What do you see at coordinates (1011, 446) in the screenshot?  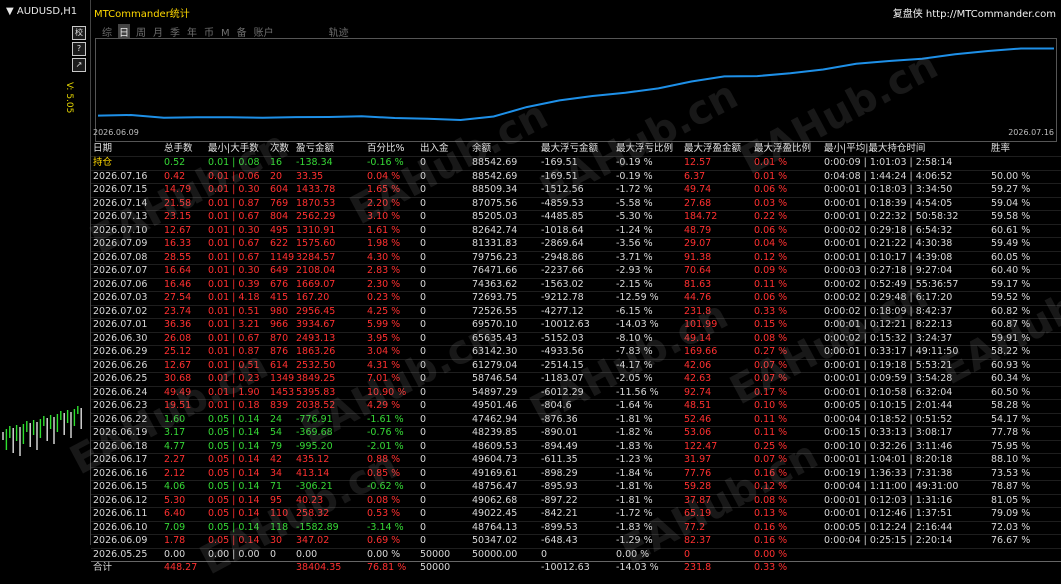 I see `table-cell: 75.95 %` at bounding box center [1011, 446].